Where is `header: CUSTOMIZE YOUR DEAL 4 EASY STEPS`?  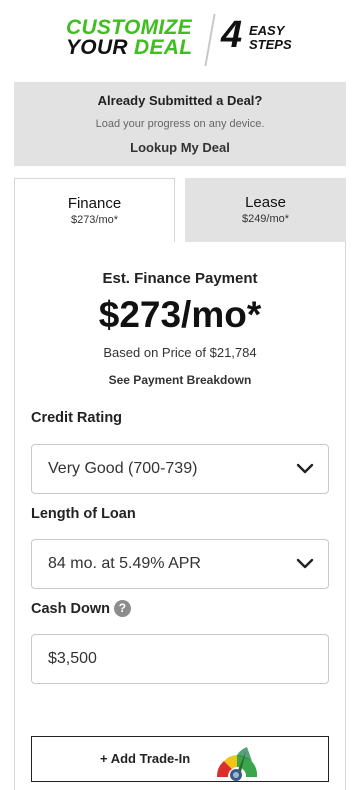 header: CUSTOMIZE YOUR DEAL 4 EASY STEPS is located at coordinates (180, 41).